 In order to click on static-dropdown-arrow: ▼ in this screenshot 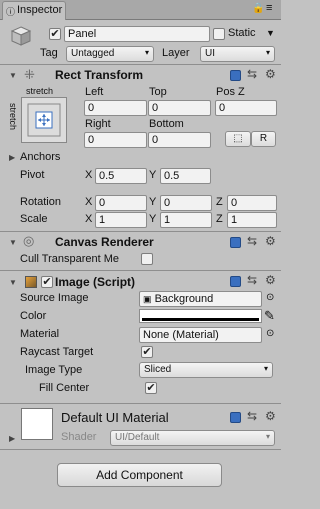, I will do `click(270, 33)`.